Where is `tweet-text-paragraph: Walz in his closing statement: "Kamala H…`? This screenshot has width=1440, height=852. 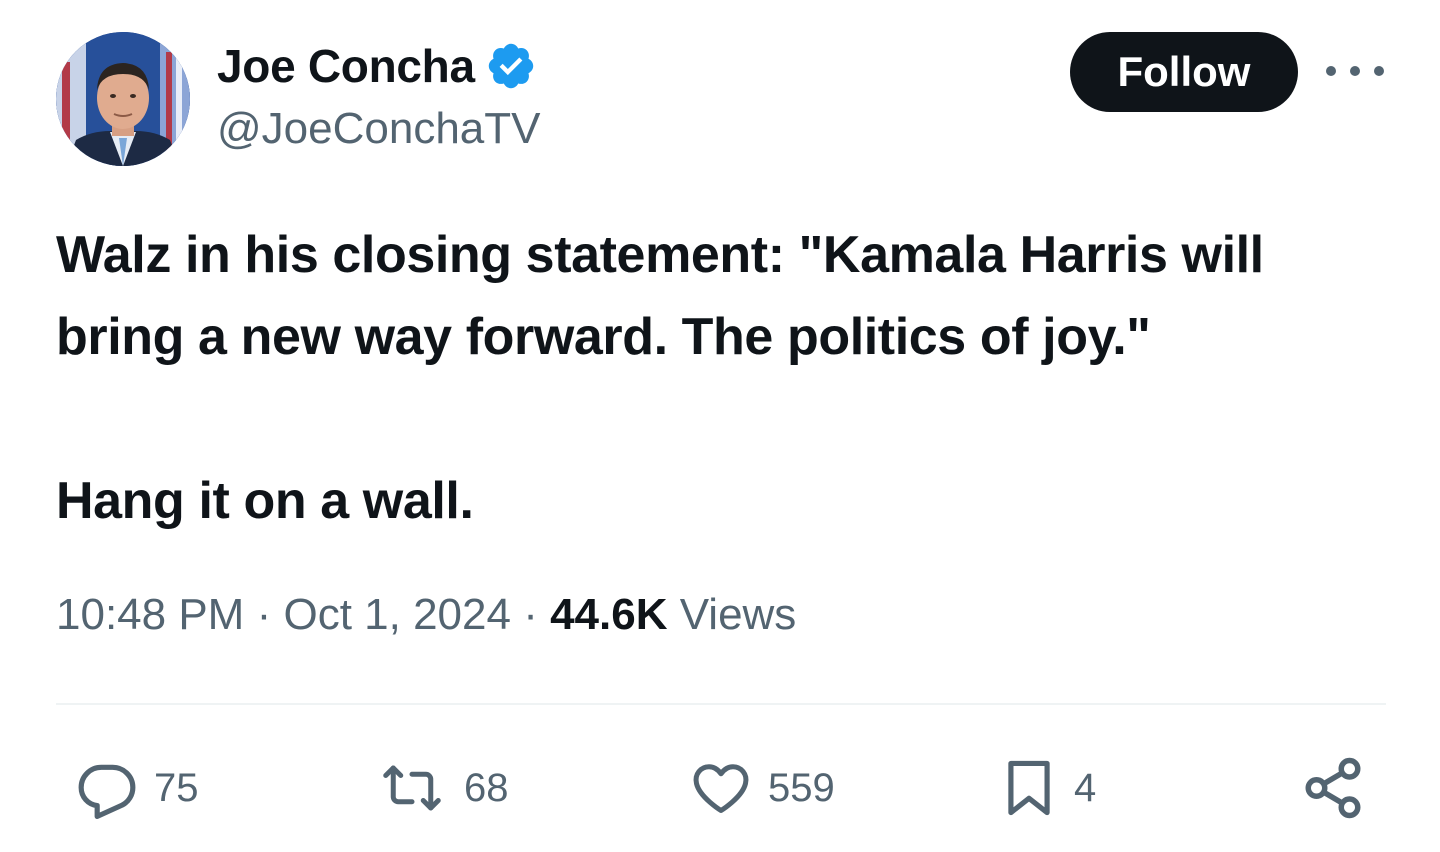 tweet-text-paragraph: Walz in his closing statement: "Kamala H… is located at coordinates (660, 296).